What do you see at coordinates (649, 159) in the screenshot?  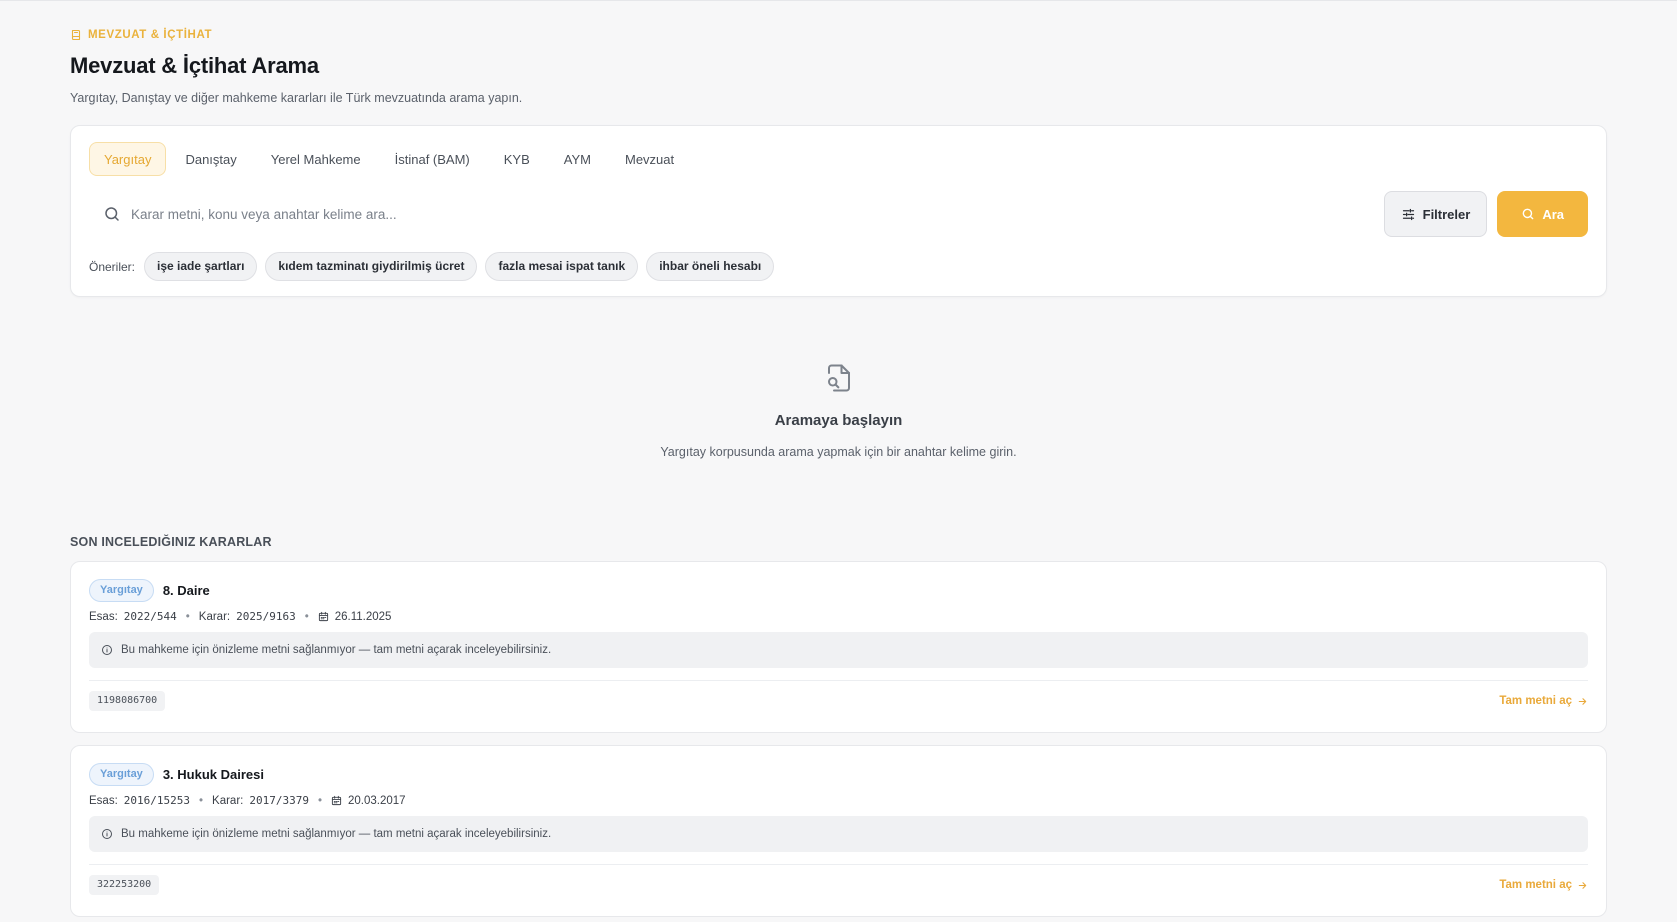 I see `tab-mevzuat: Mevzuat` at bounding box center [649, 159].